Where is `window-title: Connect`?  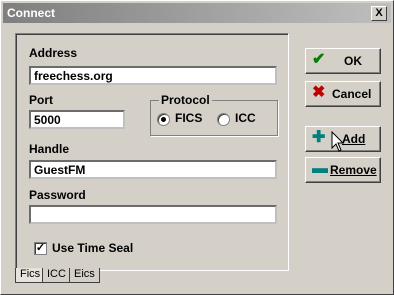
window-title: Connect is located at coordinates (31, 13).